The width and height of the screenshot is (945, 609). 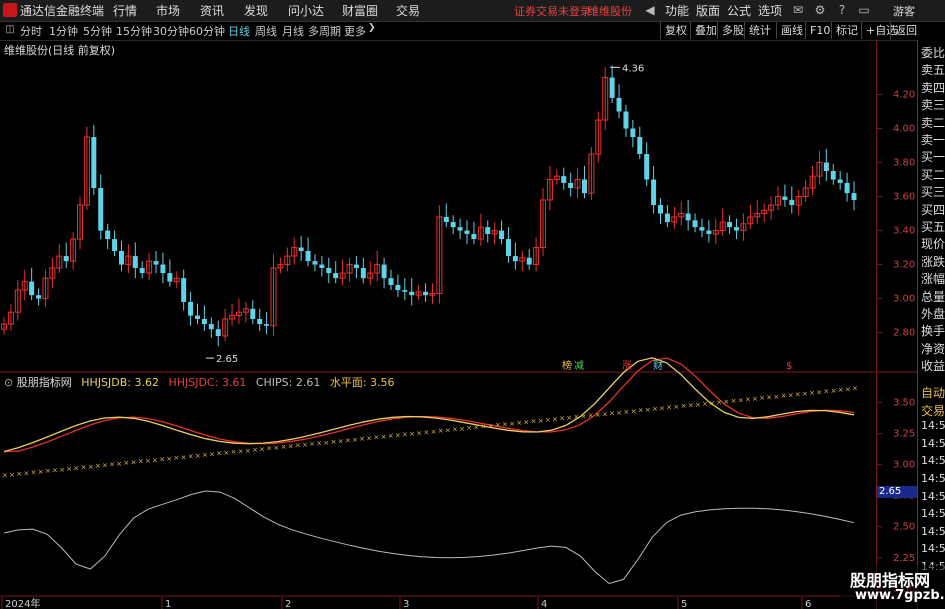 What do you see at coordinates (10, 382) in the screenshot?
I see `indicator-settings-icon: ⊙` at bounding box center [10, 382].